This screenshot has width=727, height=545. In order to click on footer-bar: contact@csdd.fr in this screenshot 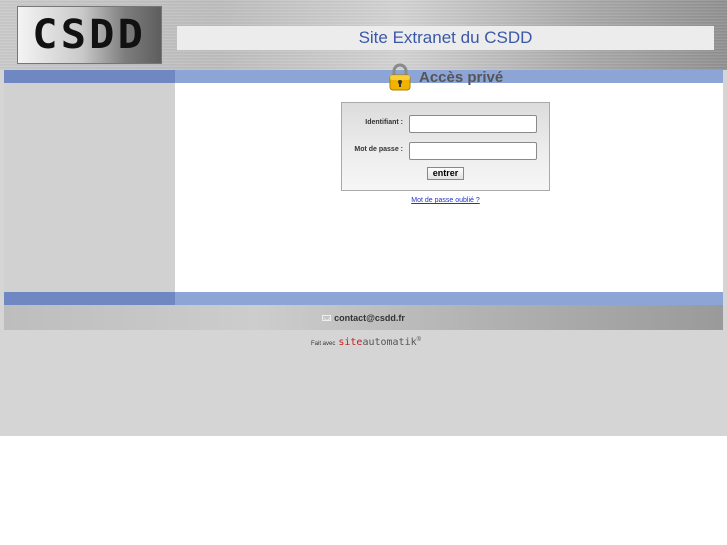, I will do `click(363, 317)`.